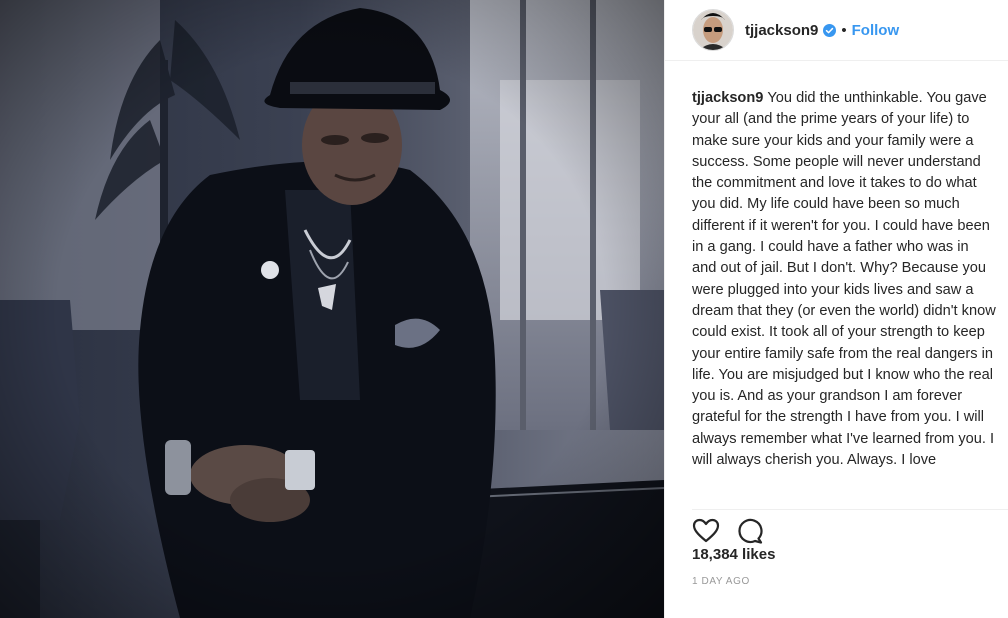 The image size is (1008, 618). What do you see at coordinates (713, 30) in the screenshot?
I see `avatar` at bounding box center [713, 30].